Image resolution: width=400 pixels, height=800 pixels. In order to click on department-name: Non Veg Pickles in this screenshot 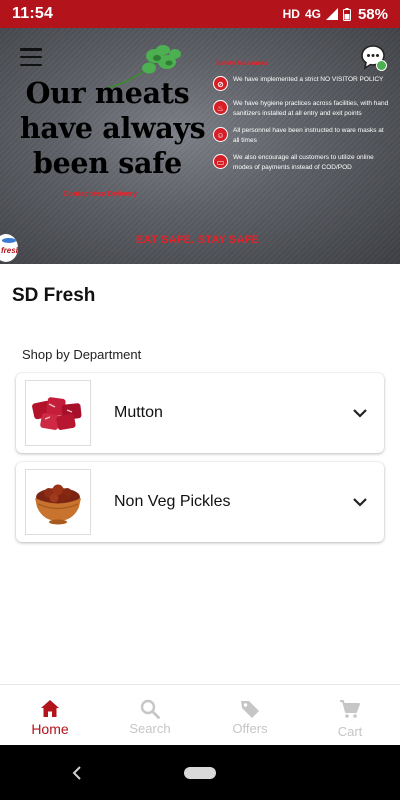, I will do `click(172, 501)`.